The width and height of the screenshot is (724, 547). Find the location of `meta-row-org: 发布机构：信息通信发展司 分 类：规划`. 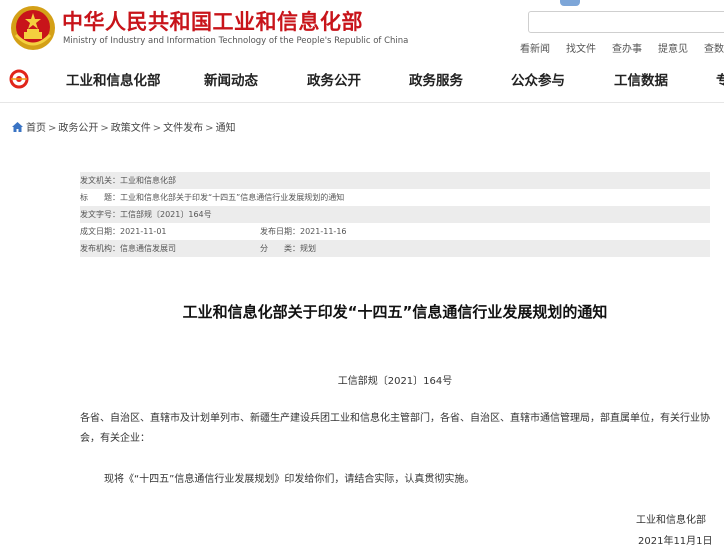

meta-row-org: 发布机构：信息通信发展司 分 类：规划 is located at coordinates (395, 248).